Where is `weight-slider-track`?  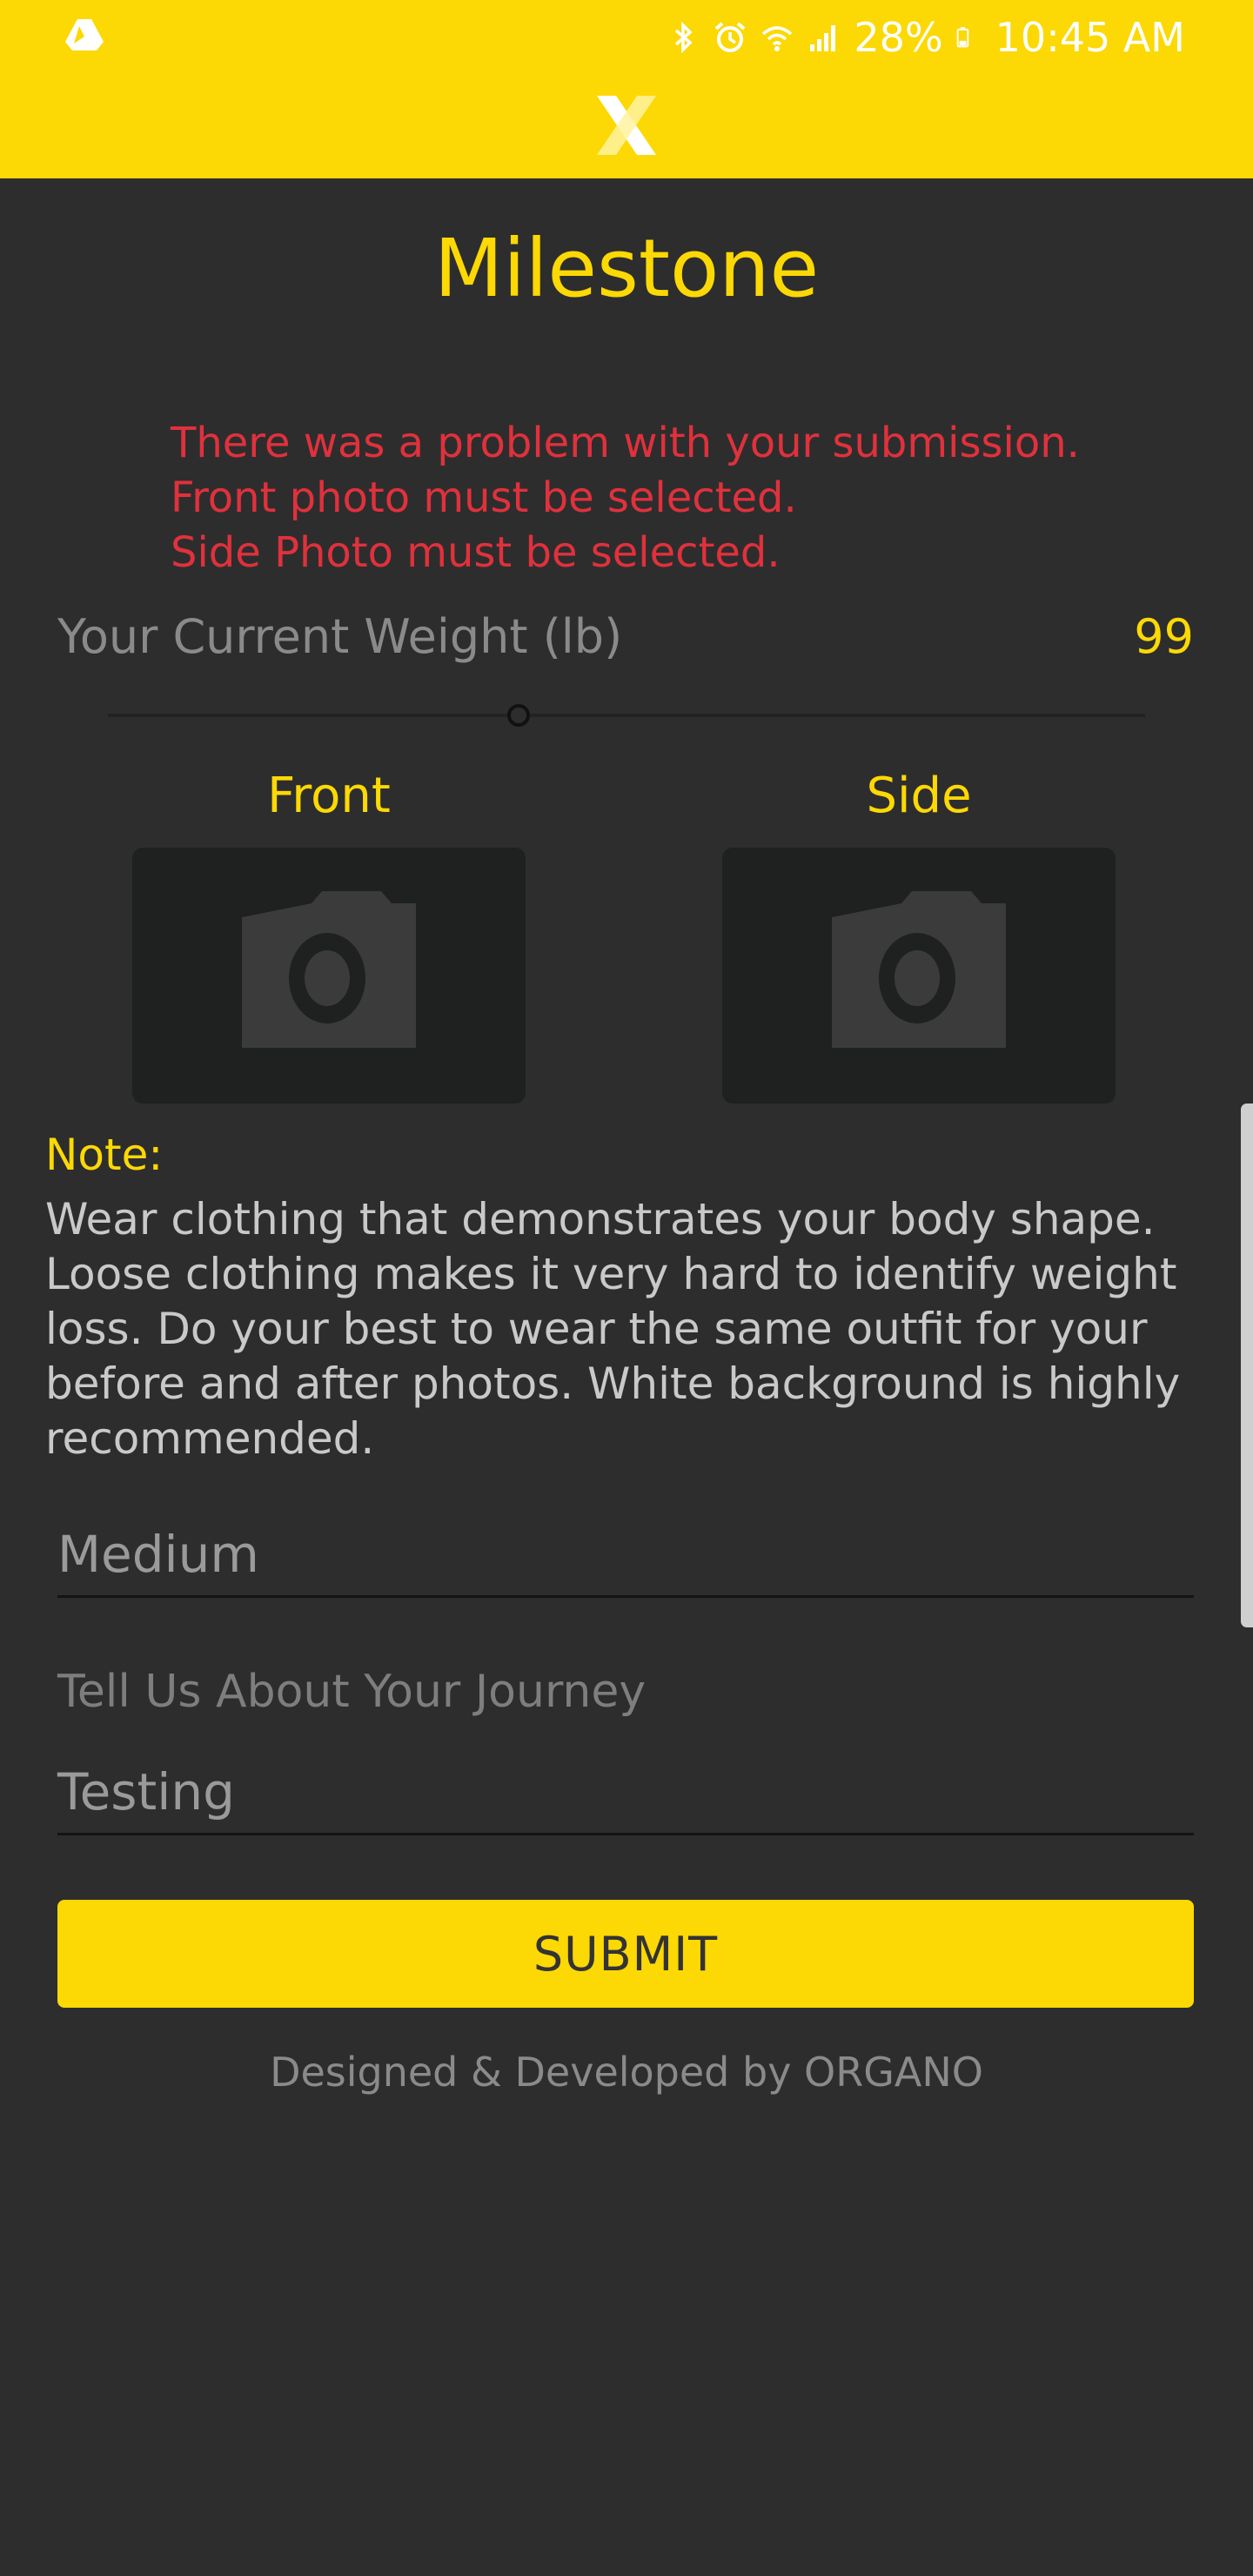
weight-slider-track is located at coordinates (626, 716).